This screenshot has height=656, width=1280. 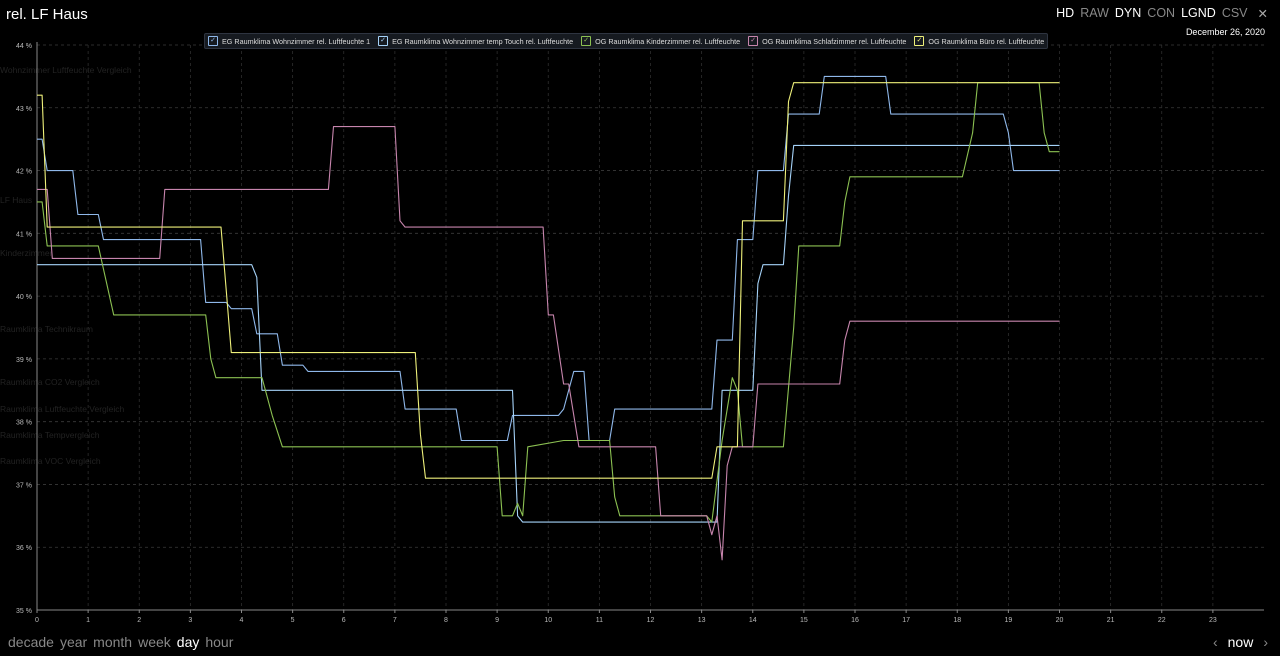 I want to click on y-tick-label: 44 %, so click(x=24, y=46).